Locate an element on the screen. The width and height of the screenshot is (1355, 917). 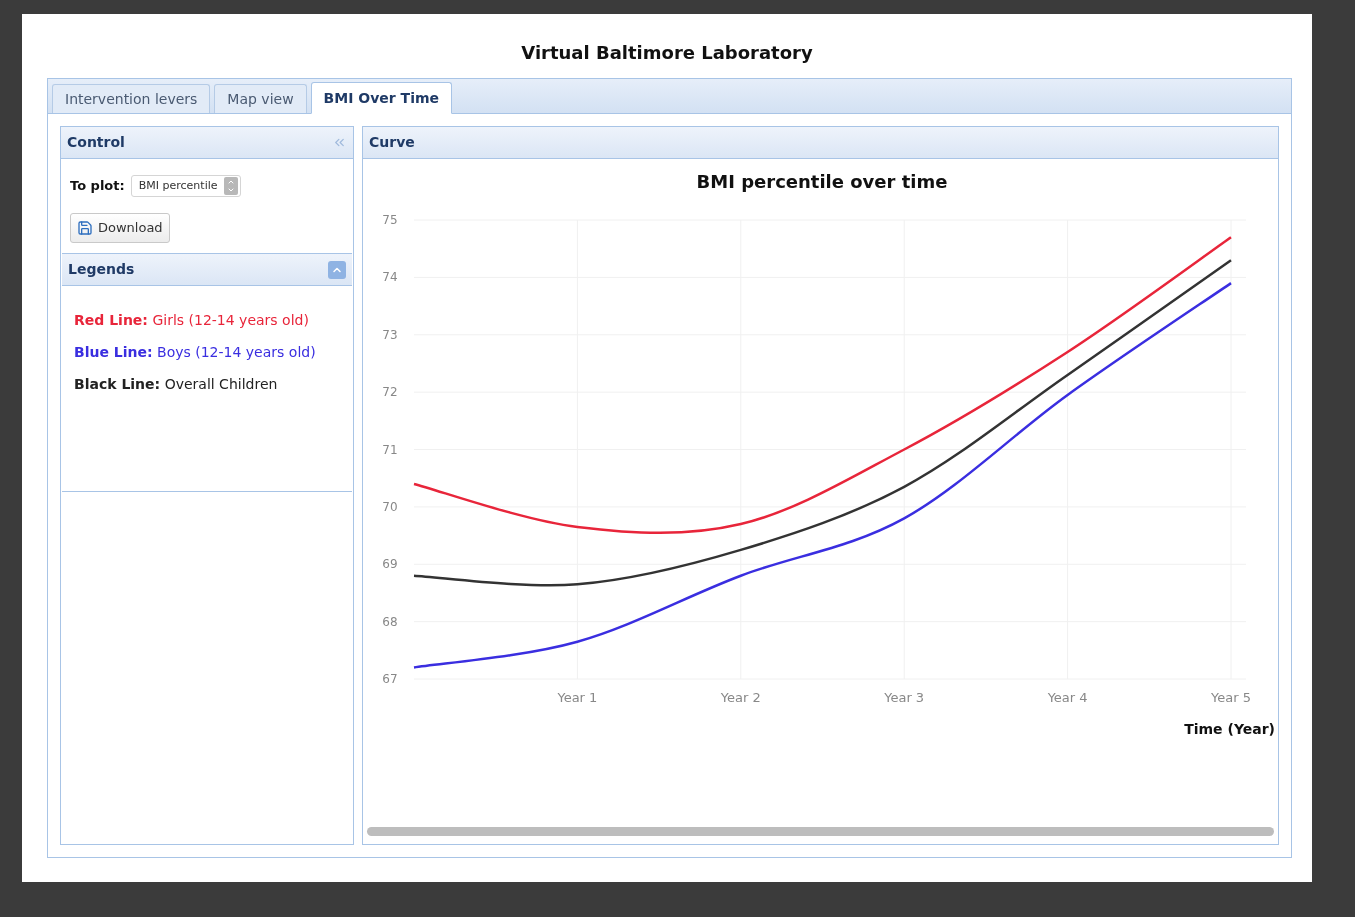
y-tick-label: 70 is located at coordinates (390, 506).